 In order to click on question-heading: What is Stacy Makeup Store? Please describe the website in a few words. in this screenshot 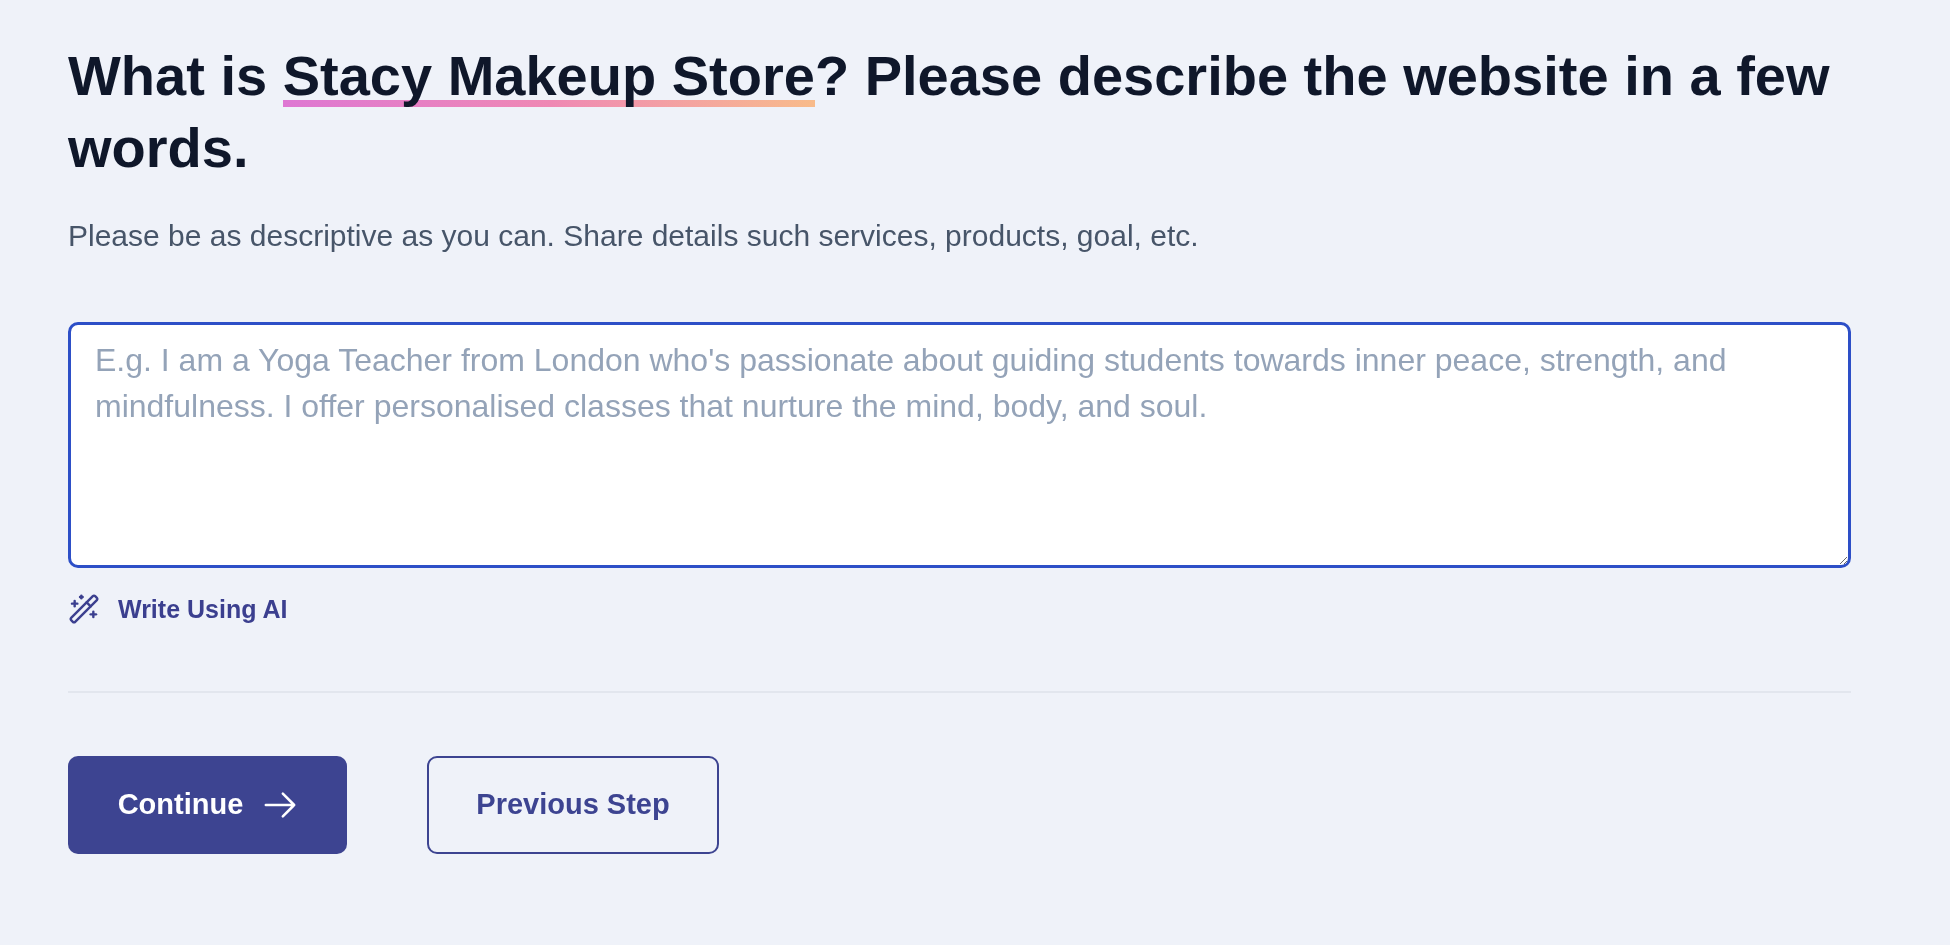, I will do `click(949, 112)`.